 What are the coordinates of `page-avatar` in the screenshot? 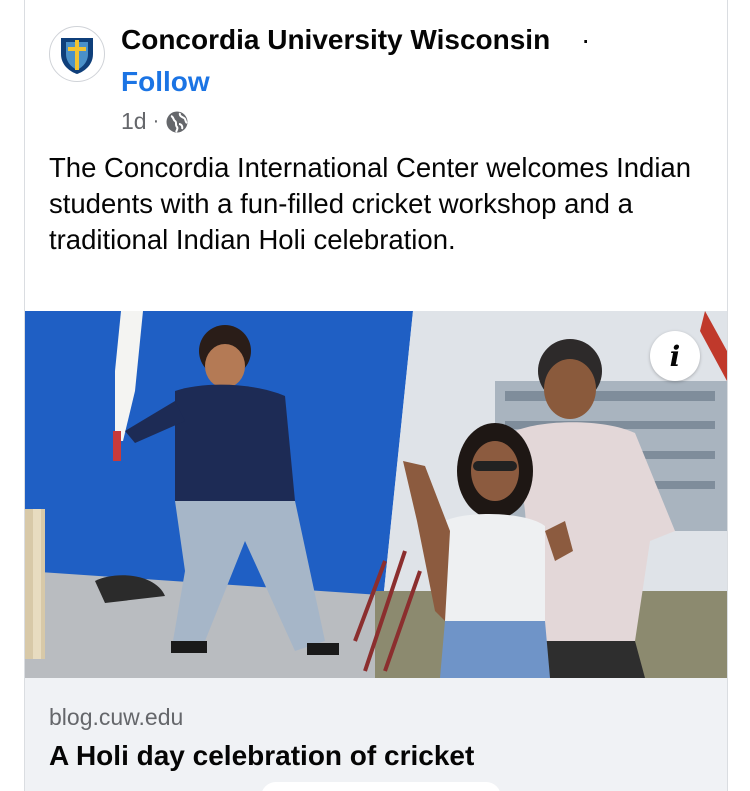 It's located at (77, 54).